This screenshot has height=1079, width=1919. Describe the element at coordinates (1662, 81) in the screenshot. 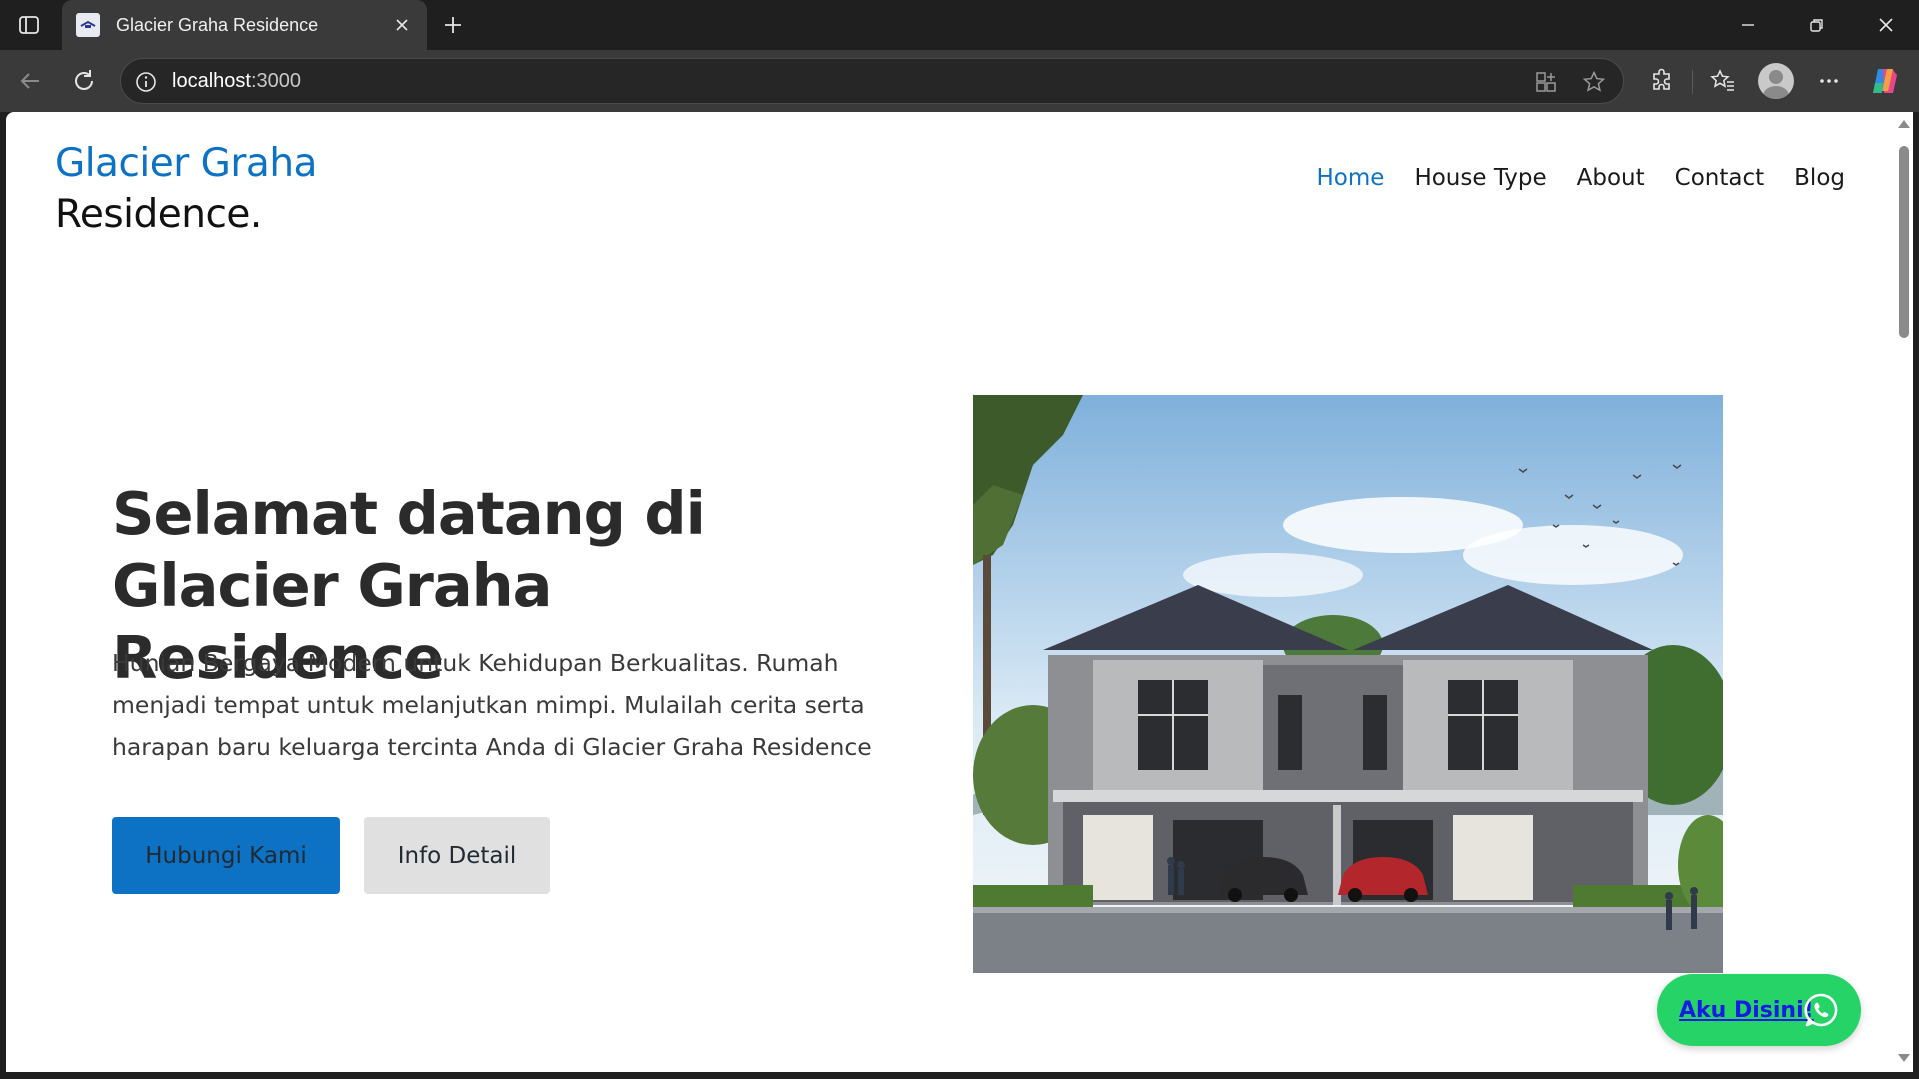

I see `extensions-icon` at that location.